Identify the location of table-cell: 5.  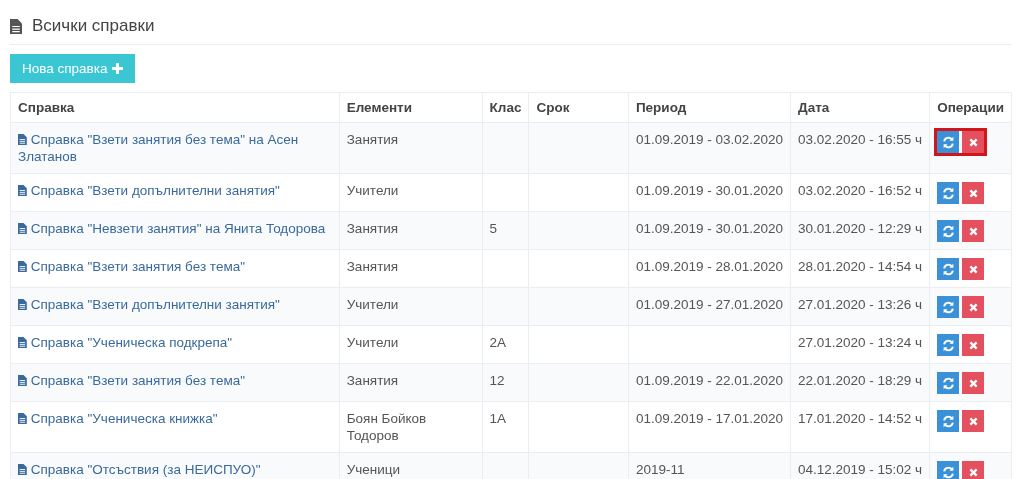
(505, 230).